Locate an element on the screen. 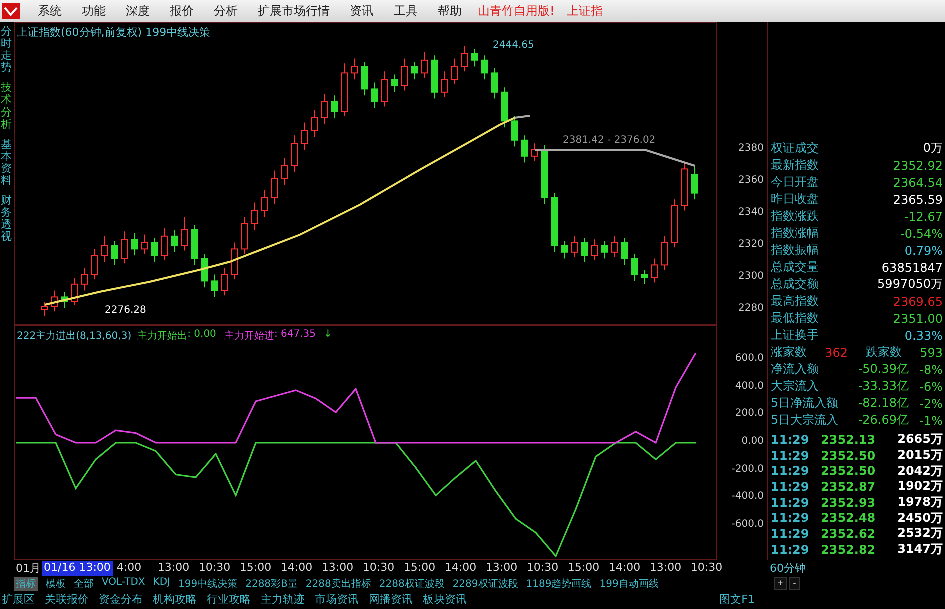 The height and width of the screenshot is (609, 945). menu-item: 上证指 is located at coordinates (584, 11).